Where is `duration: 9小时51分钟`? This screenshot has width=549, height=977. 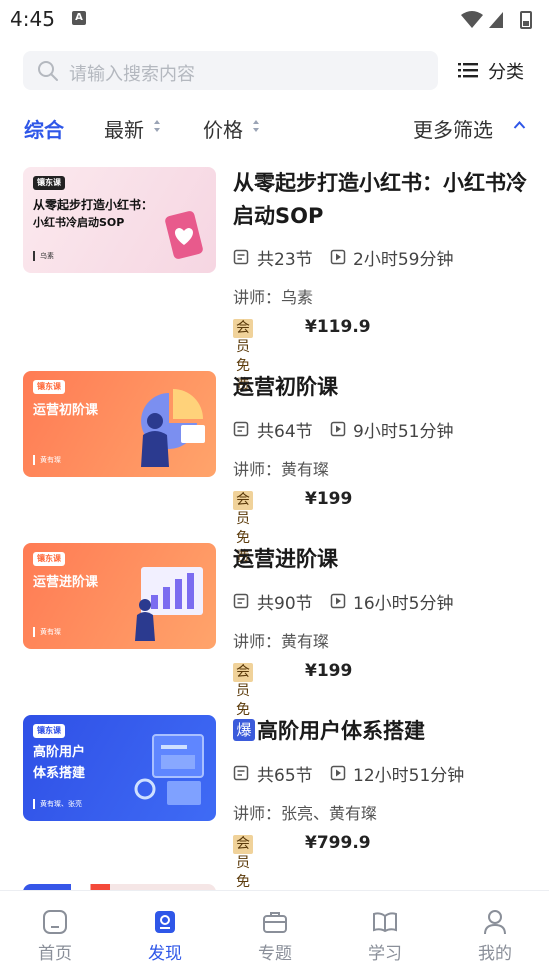 duration: 9小时51分钟 is located at coordinates (403, 432).